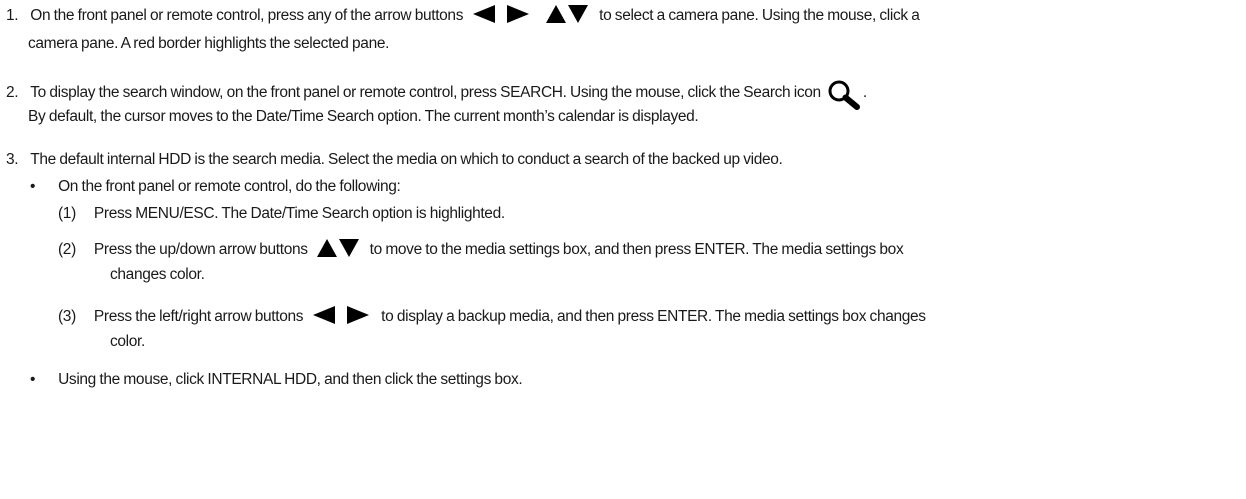 Image resolution: width=1246 pixels, height=499 pixels. Describe the element at coordinates (12, 16) in the screenshot. I see `step-number: 1.` at that location.